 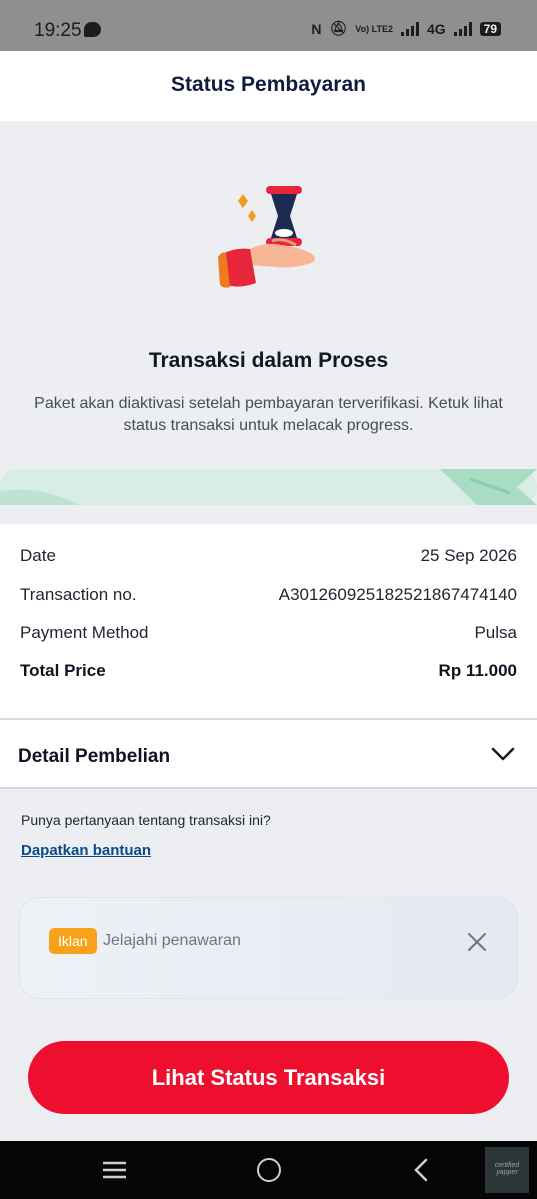 What do you see at coordinates (495, 632) in the screenshot?
I see `payment-method-value: Pulsa` at bounding box center [495, 632].